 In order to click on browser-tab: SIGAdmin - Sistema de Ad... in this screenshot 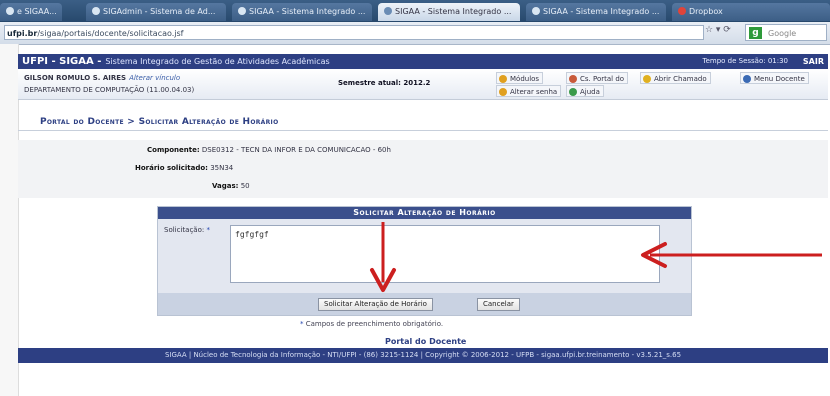, I will do `click(156, 12)`.